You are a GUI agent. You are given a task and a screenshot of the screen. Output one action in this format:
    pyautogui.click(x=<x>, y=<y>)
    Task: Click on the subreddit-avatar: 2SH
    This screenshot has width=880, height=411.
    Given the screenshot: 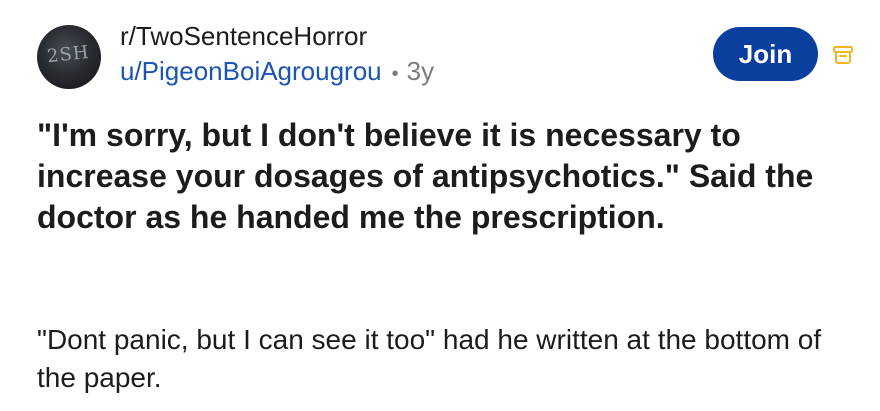 What is the action you would take?
    pyautogui.click(x=69, y=57)
    